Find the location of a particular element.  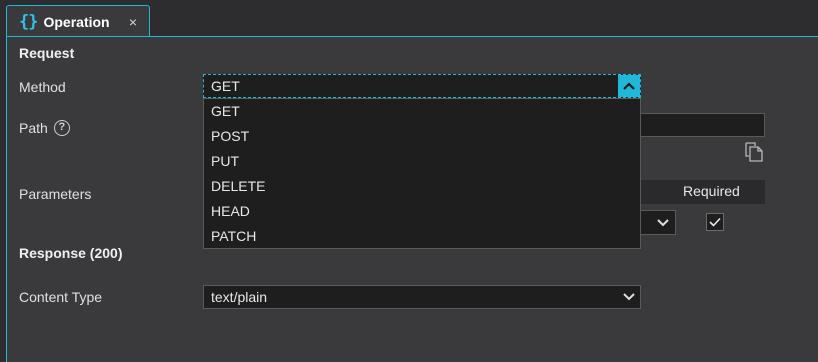

tab-title: Operation is located at coordinates (76, 21).